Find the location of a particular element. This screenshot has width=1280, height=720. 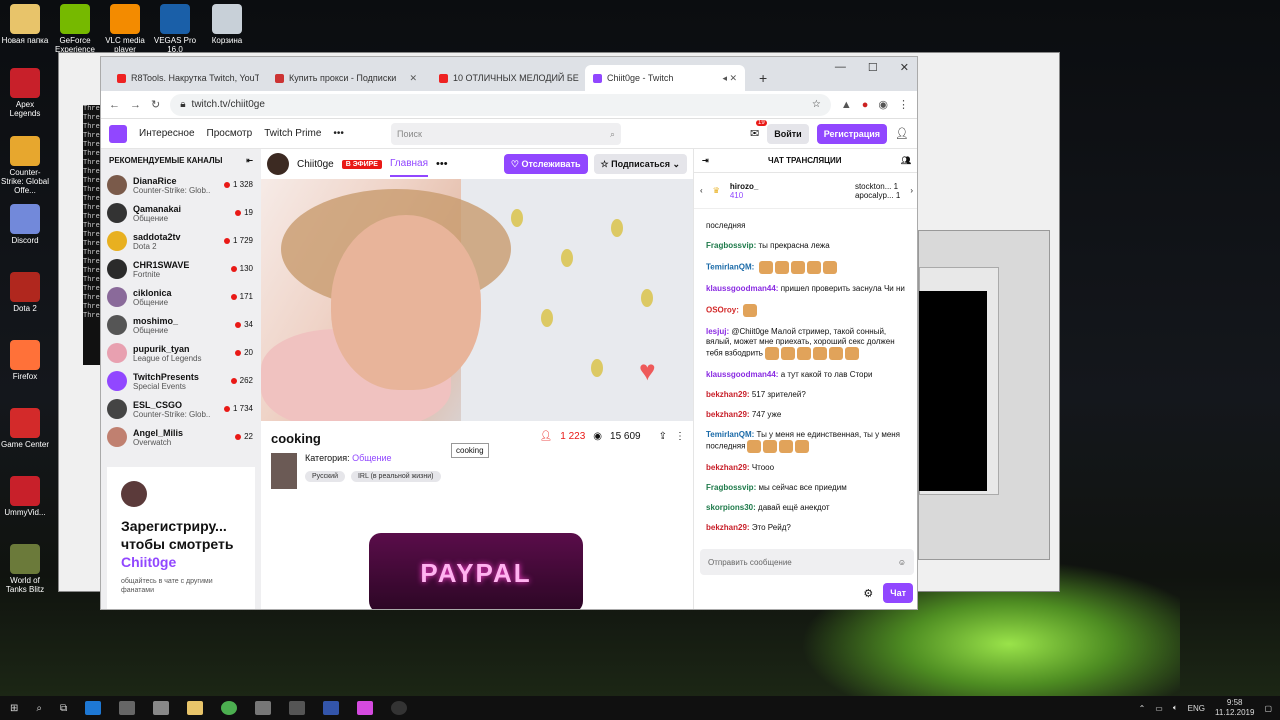

folder-icon is located at coordinates (195, 708).